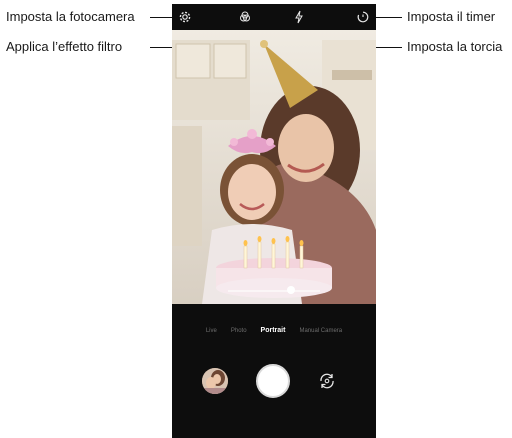  Describe the element at coordinates (239, 331) in the screenshot. I see `mode-photo: Photo` at that location.